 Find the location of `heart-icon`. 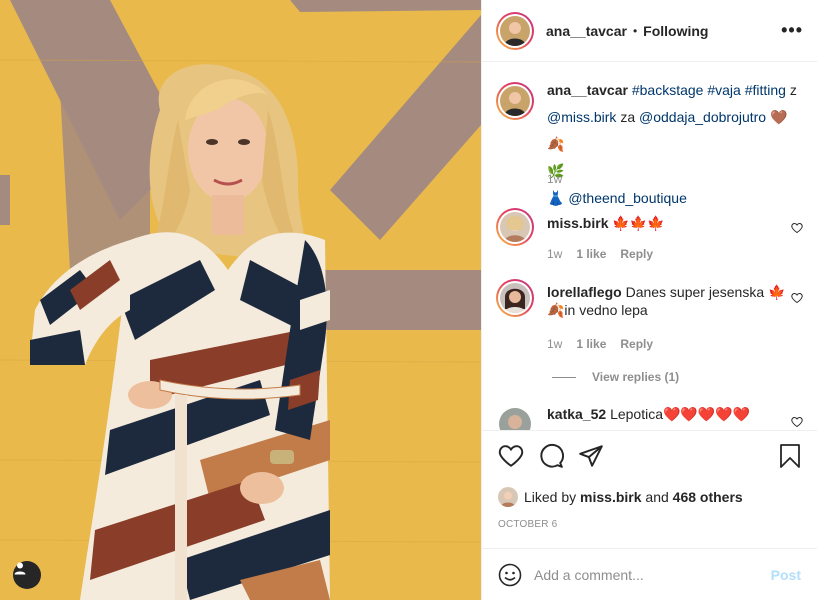

heart-icon is located at coordinates (511, 456).